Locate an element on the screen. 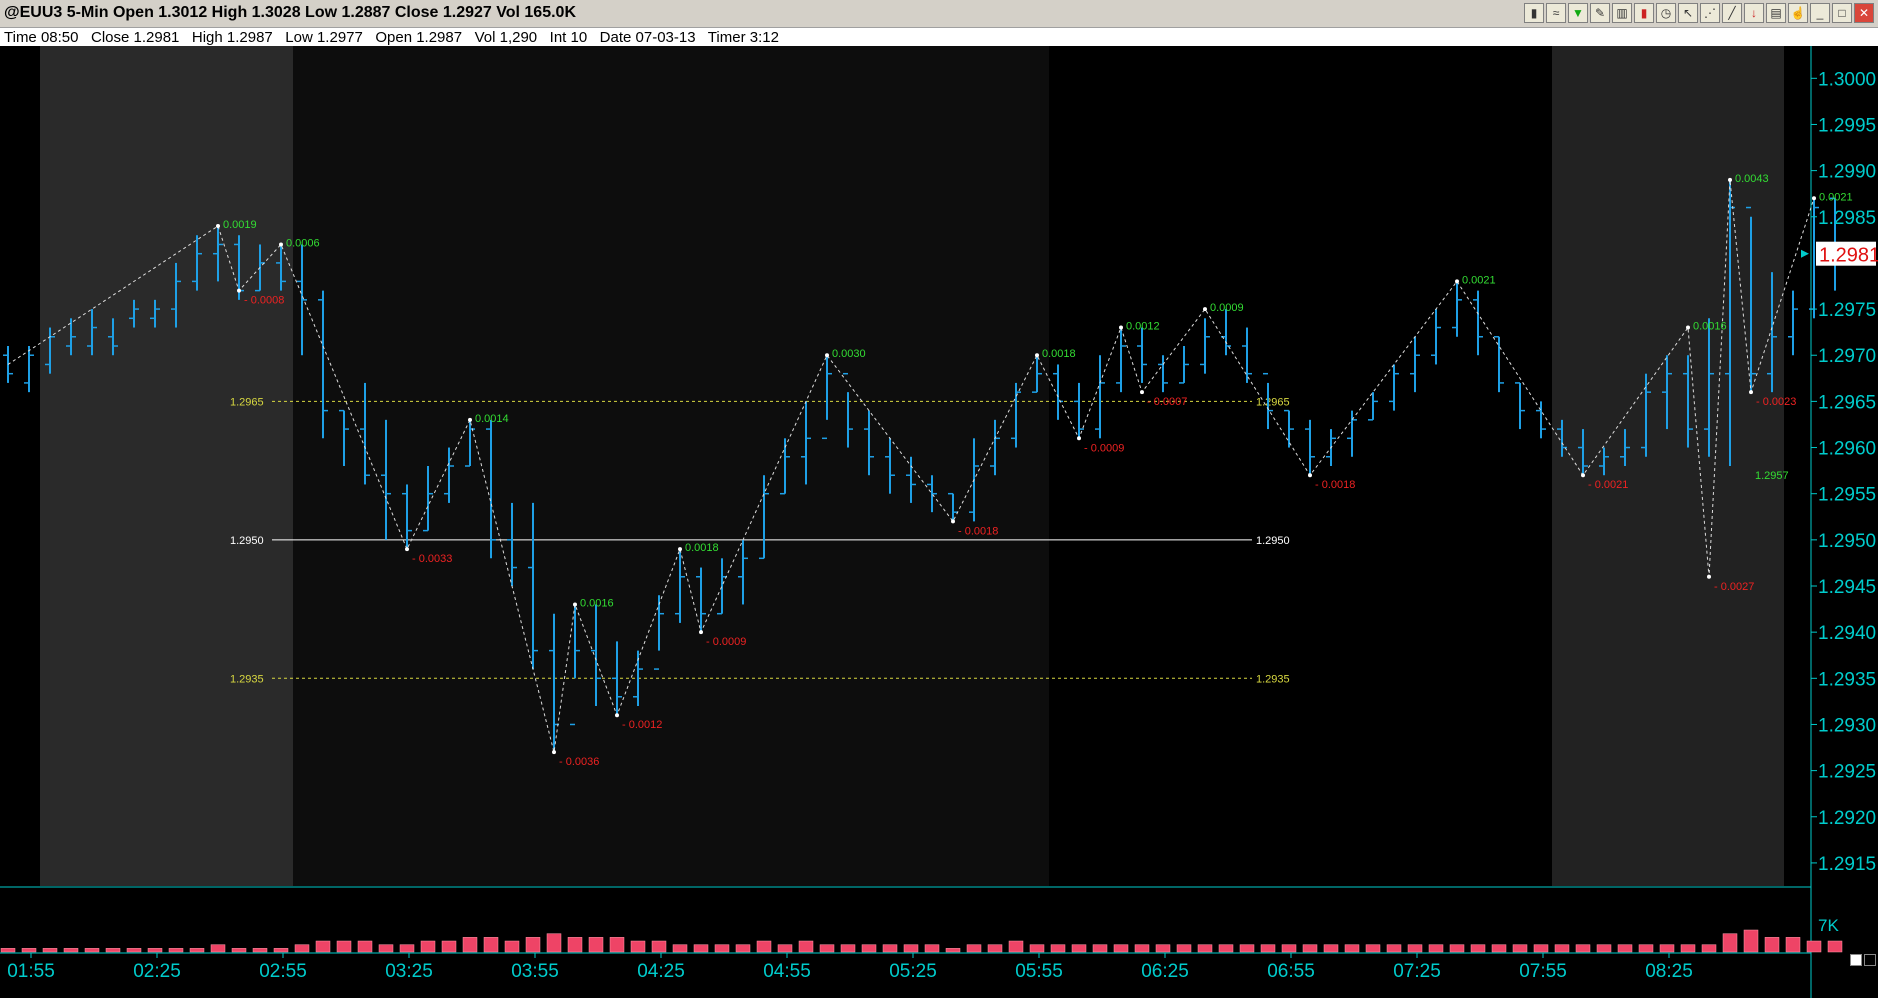 The image size is (1878, 998). arrow-down-red-icon: ↓ is located at coordinates (1754, 13).